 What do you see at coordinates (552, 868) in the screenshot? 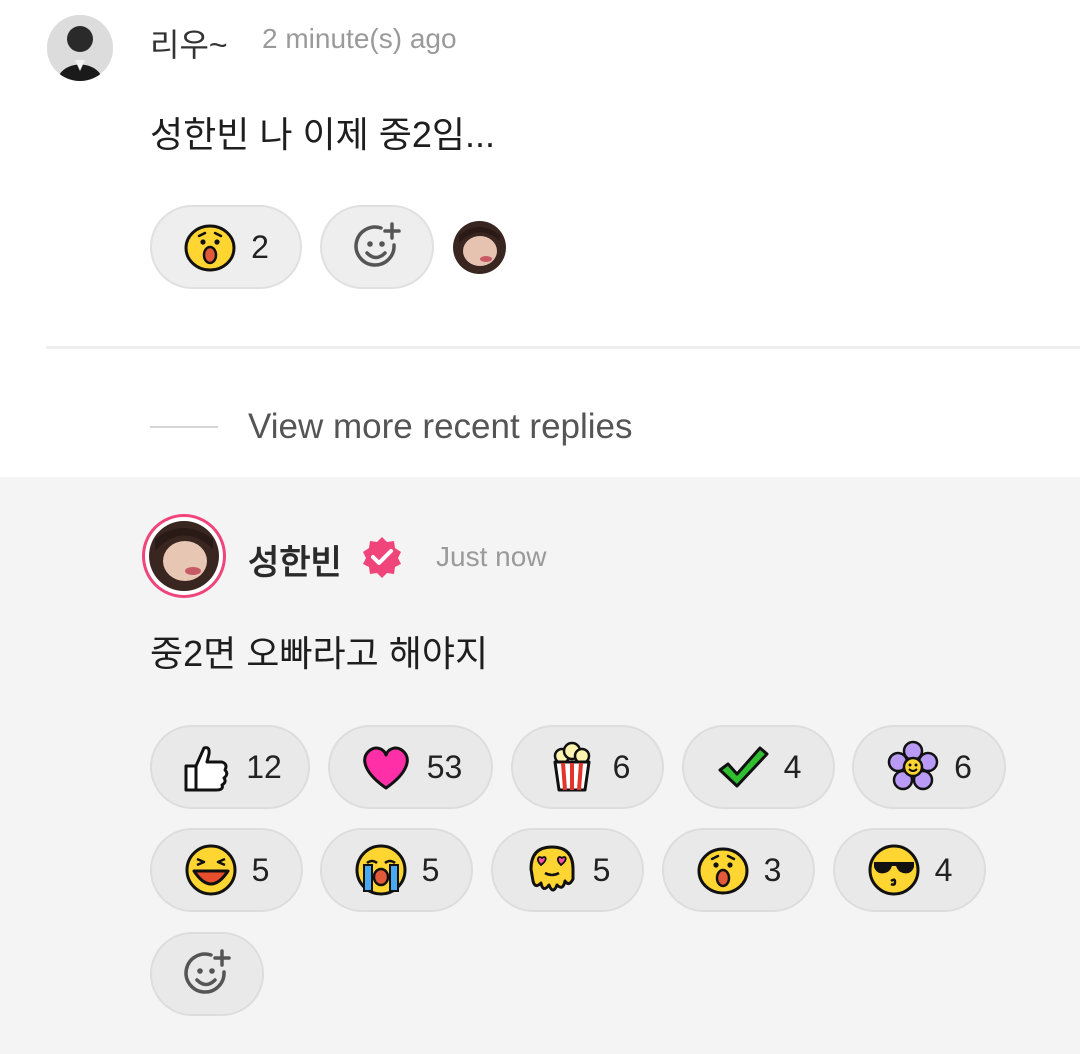
I see `melting-heart-eyes-emoji-icon` at bounding box center [552, 868].